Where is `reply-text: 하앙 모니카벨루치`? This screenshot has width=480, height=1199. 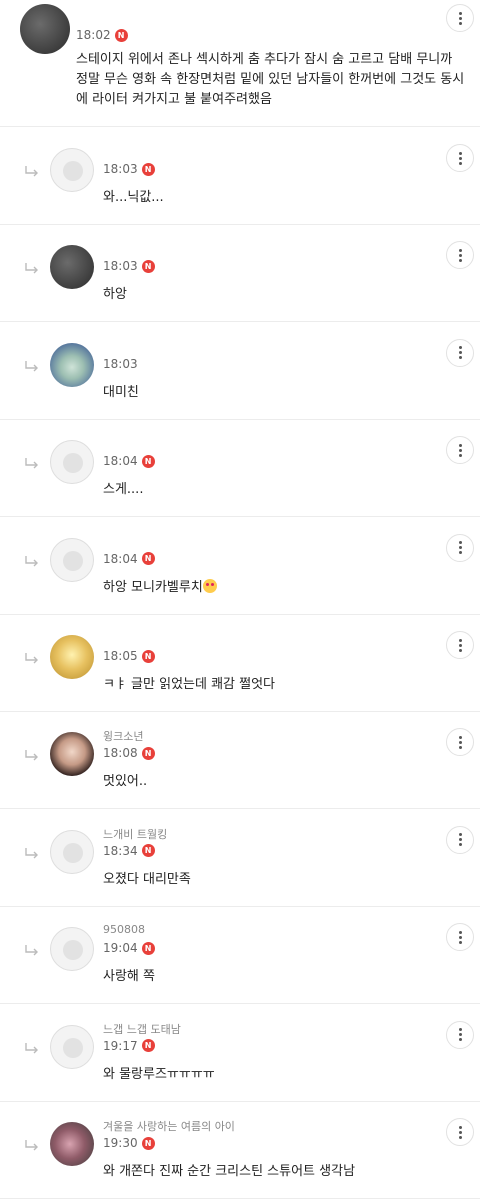
reply-text: 하앙 모니카벨루치 is located at coordinates (160, 588).